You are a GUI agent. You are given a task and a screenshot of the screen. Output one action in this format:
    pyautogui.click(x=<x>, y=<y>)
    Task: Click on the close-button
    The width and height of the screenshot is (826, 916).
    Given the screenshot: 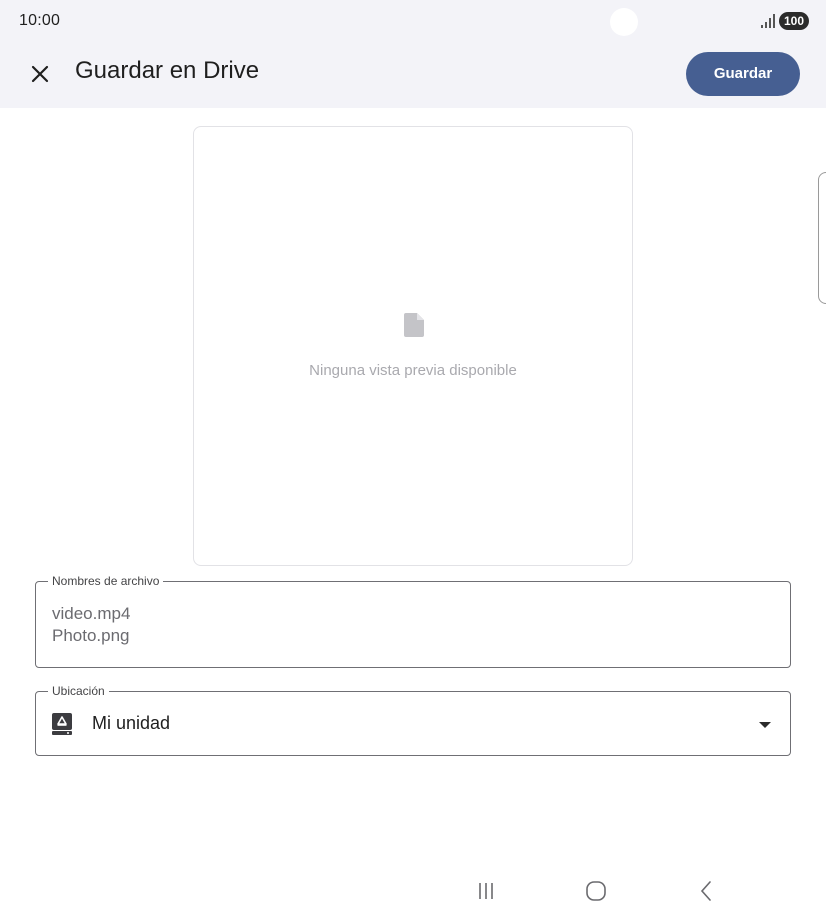 What is the action you would take?
    pyautogui.click(x=40, y=74)
    